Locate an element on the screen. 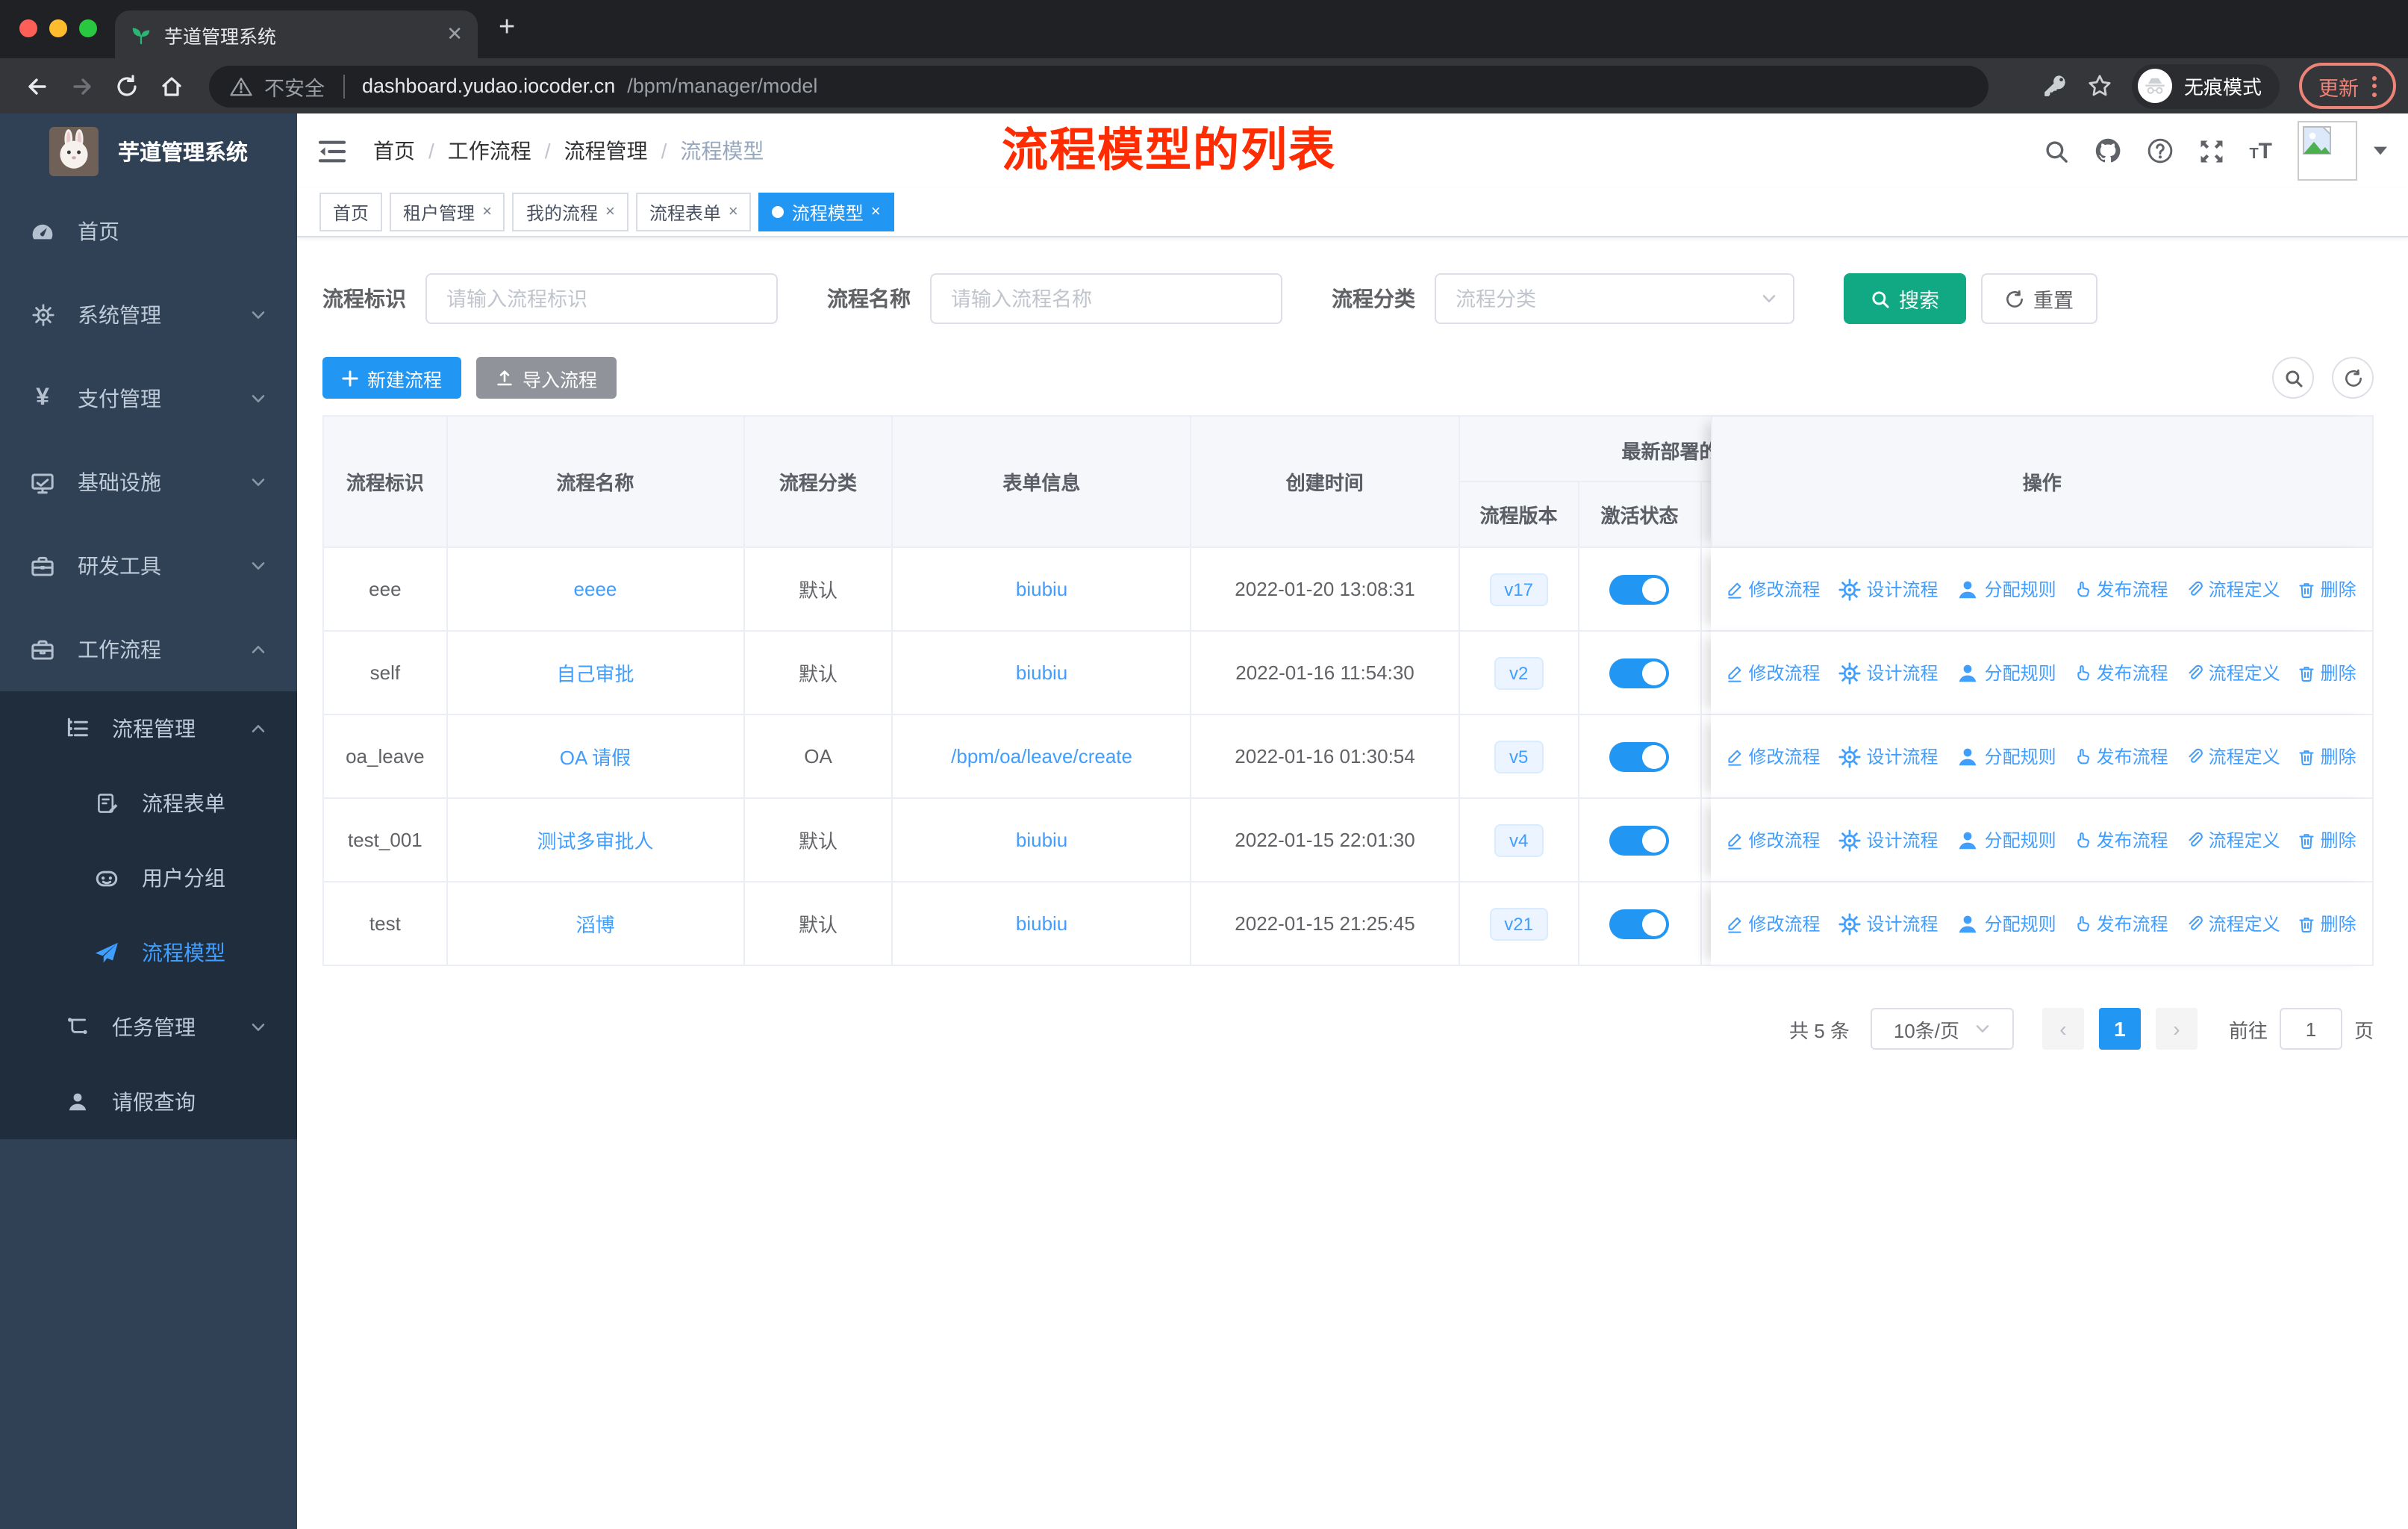  user-avatar is located at coordinates (2327, 151).